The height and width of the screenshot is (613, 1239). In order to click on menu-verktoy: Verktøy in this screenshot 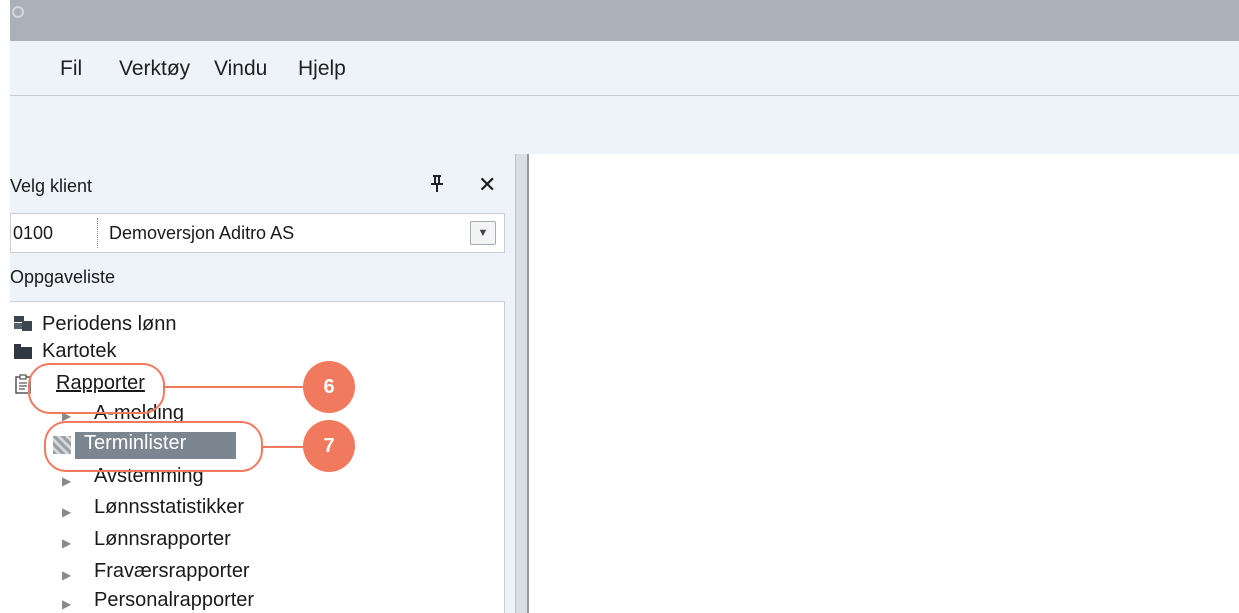, I will do `click(154, 69)`.